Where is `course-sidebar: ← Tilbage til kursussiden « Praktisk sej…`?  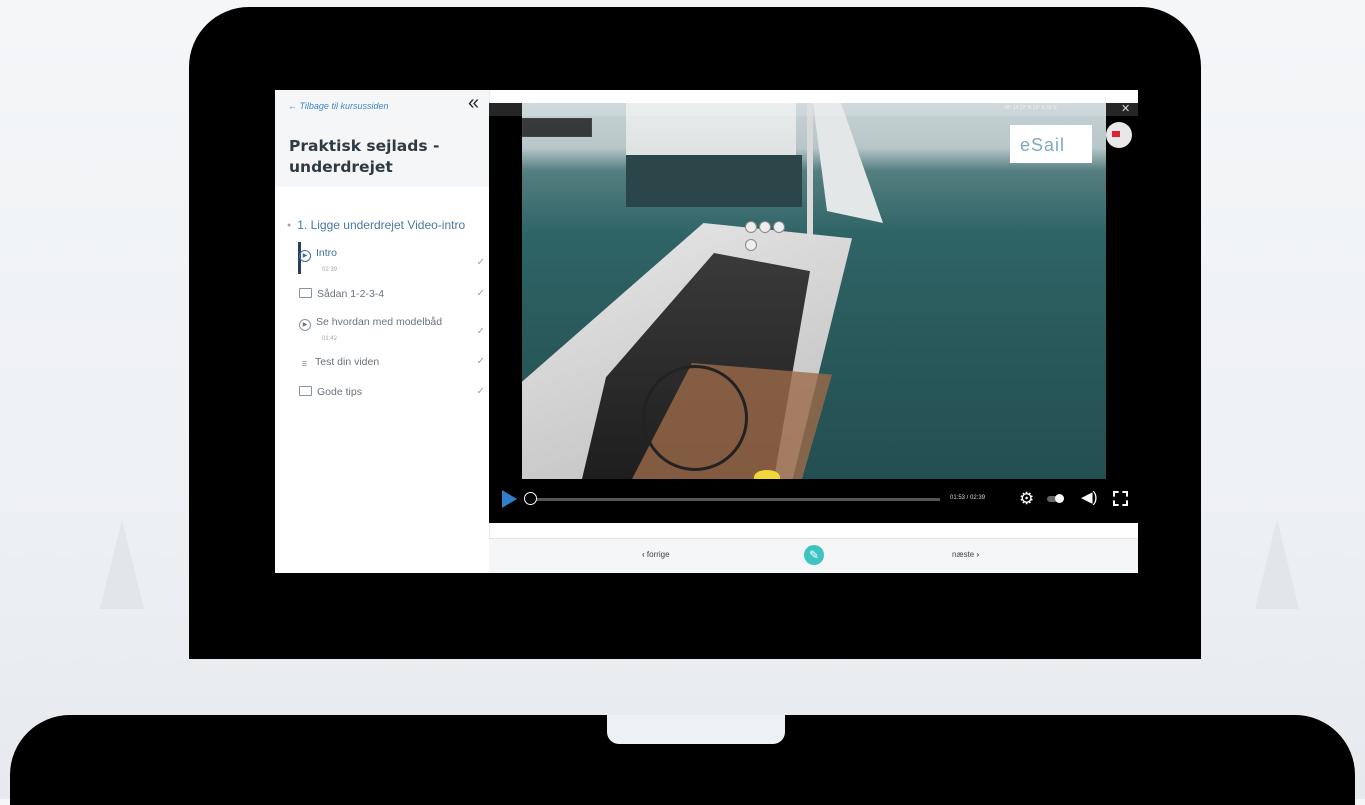
course-sidebar: ← Tilbage til kursussiden « Praktisk sej… is located at coordinates (382, 331).